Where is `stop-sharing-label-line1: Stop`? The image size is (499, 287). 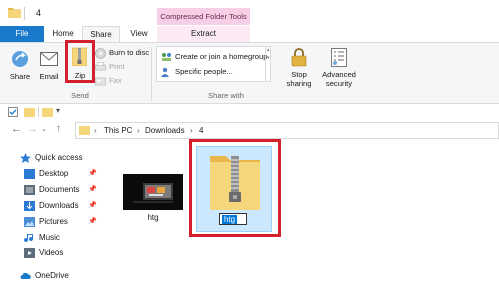
stop-sharing-label-line1: Stop is located at coordinates (299, 74).